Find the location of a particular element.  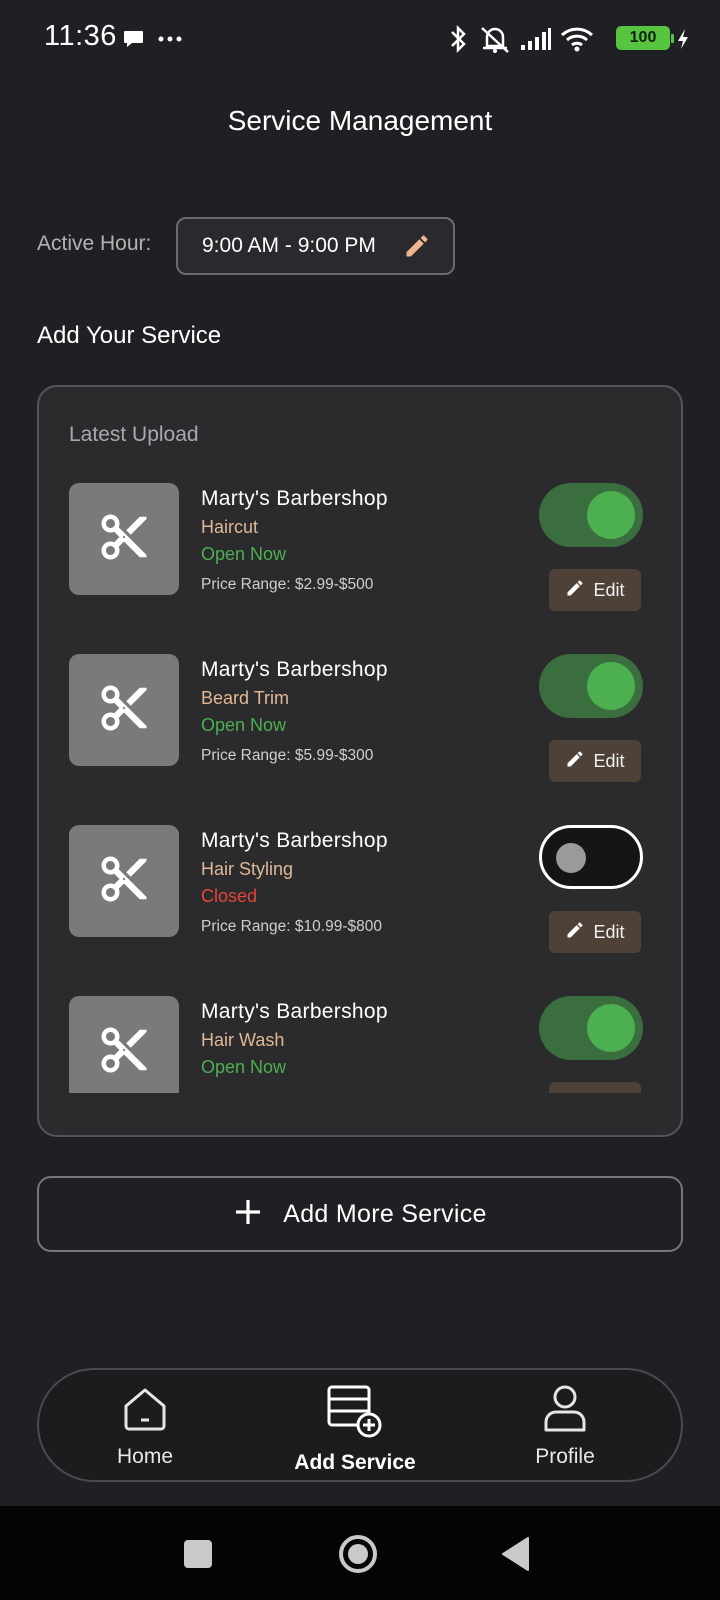

home-circle-icon is located at coordinates (358, 1554).